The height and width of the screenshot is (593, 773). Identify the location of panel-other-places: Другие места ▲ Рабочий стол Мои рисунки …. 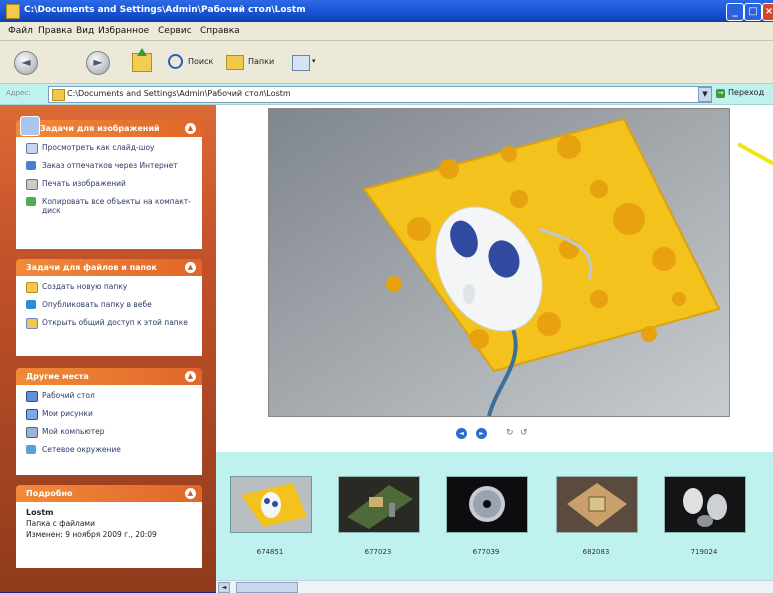
(109, 421).